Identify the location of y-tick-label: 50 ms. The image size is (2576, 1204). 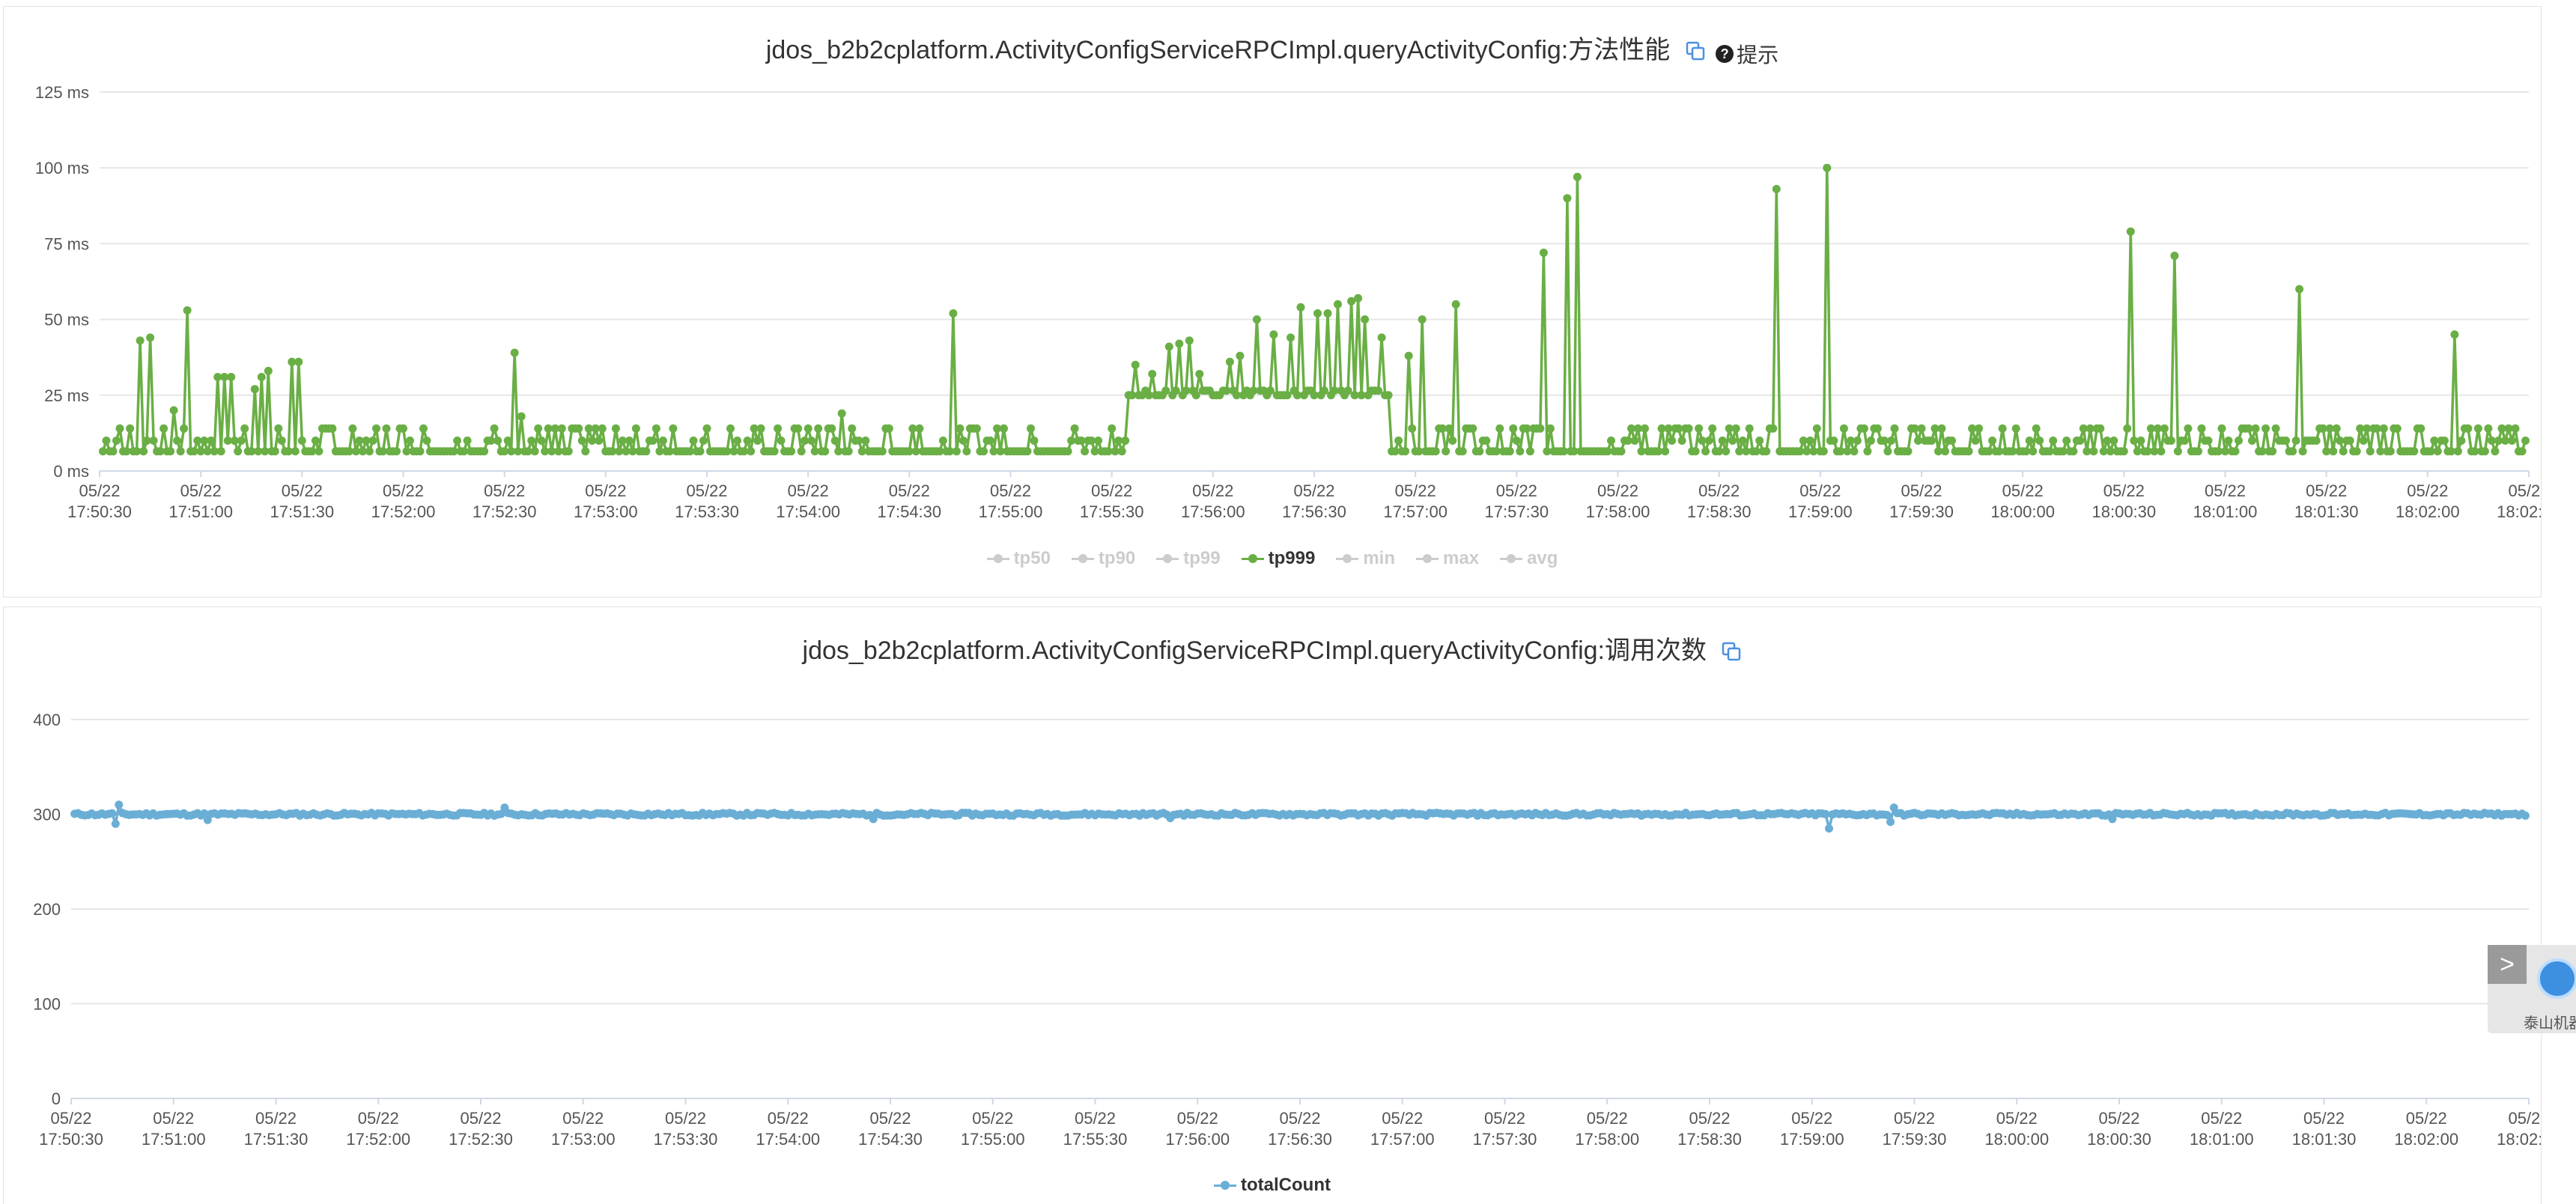
(66, 320).